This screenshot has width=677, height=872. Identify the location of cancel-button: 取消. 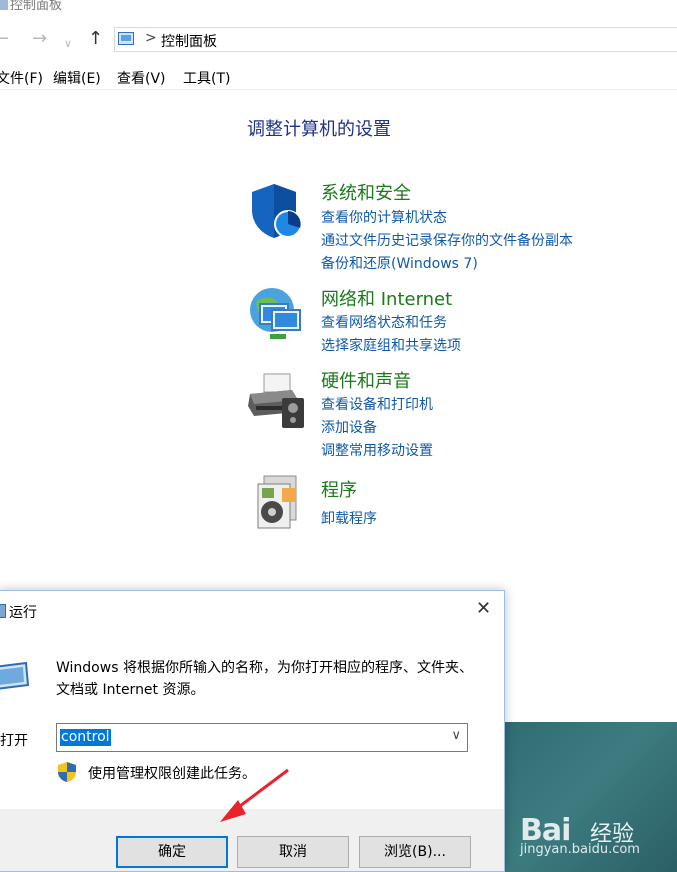
(293, 852).